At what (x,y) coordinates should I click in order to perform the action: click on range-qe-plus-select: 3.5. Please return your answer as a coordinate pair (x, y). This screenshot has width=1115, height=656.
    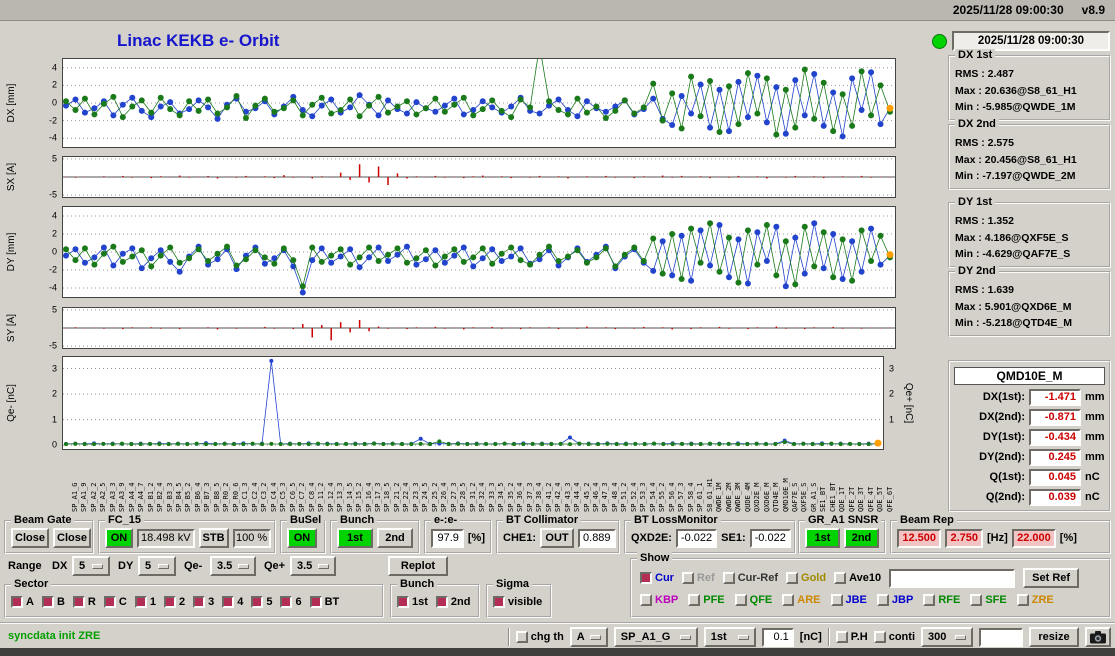
    Looking at the image, I should click on (313, 566).